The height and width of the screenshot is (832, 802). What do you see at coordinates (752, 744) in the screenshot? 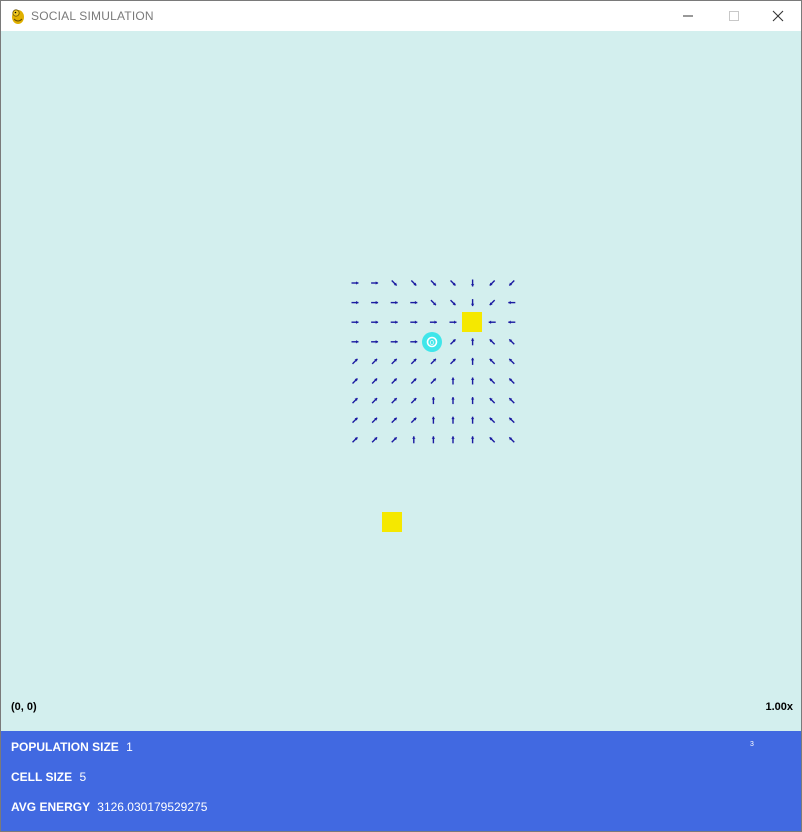
I see `corner-number: 3` at bounding box center [752, 744].